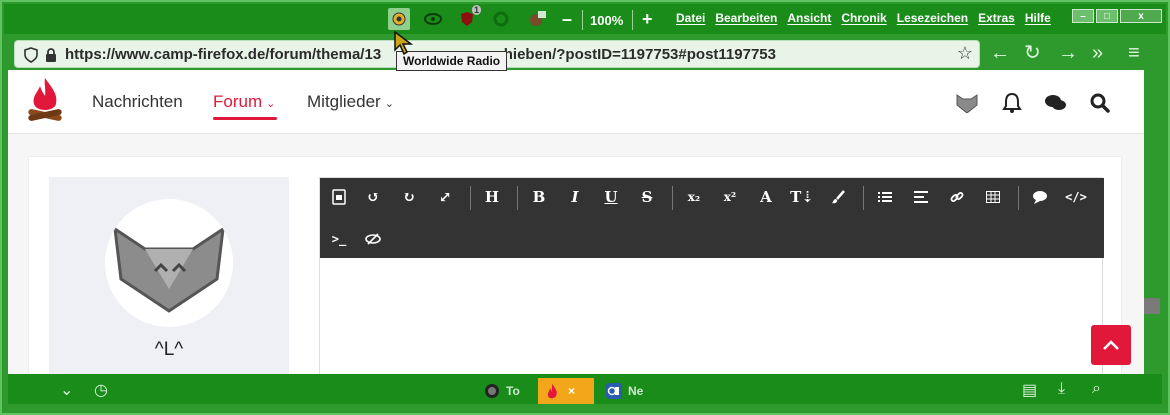 The width and height of the screenshot is (1170, 415). What do you see at coordinates (244, 102) in the screenshot?
I see `nav-forum: Forum ⌄` at bounding box center [244, 102].